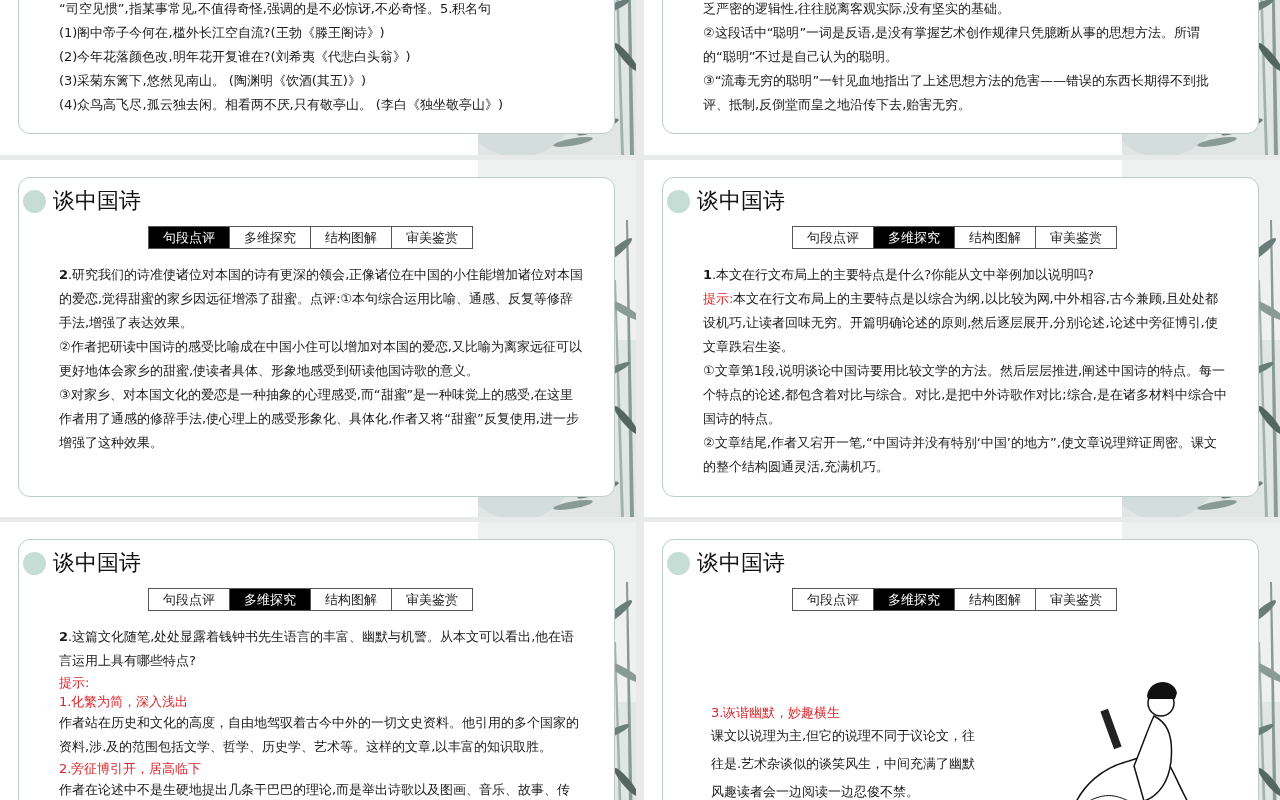 Image resolution: width=1280 pixels, height=800 pixels. Describe the element at coordinates (213, 81) in the screenshot. I see `paragraph: (3)采菊东篱下,悠然见南山。 (陶渊明《饮酒(其五)》)` at that location.